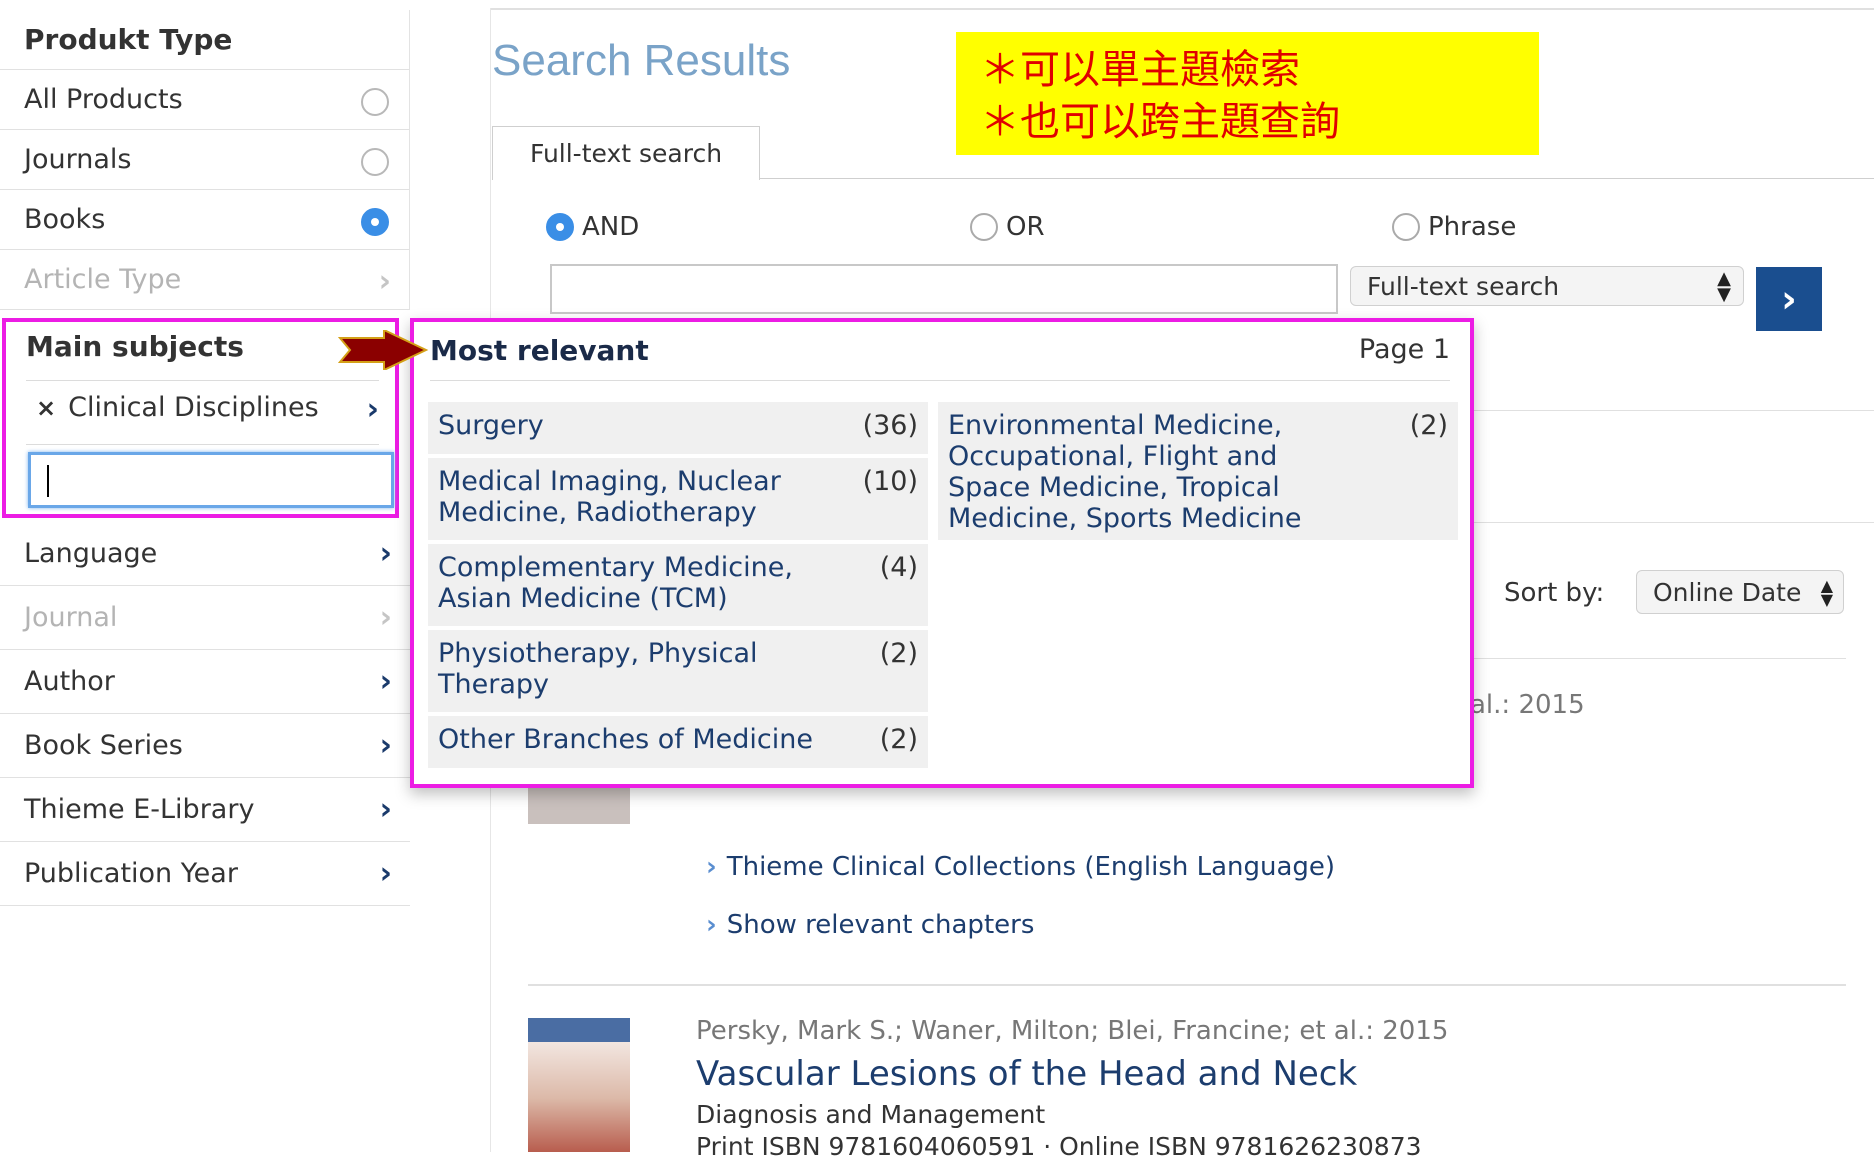 This screenshot has width=1874, height=1161. Describe the element at coordinates (1404, 349) in the screenshot. I see `dropdown-page: Page 1` at that location.